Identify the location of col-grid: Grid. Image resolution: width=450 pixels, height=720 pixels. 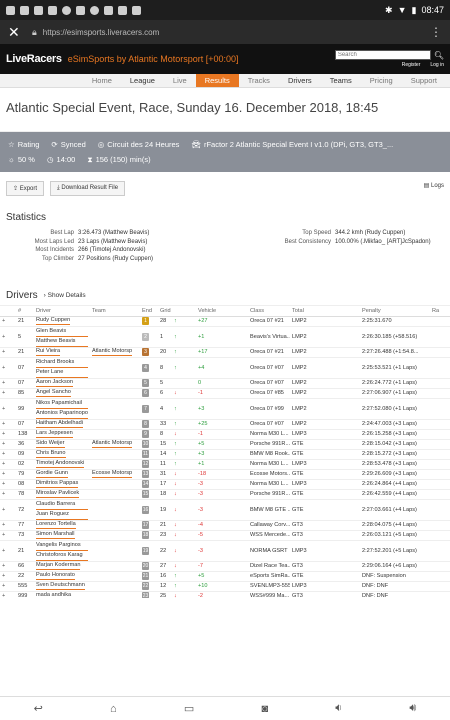
(177, 311).